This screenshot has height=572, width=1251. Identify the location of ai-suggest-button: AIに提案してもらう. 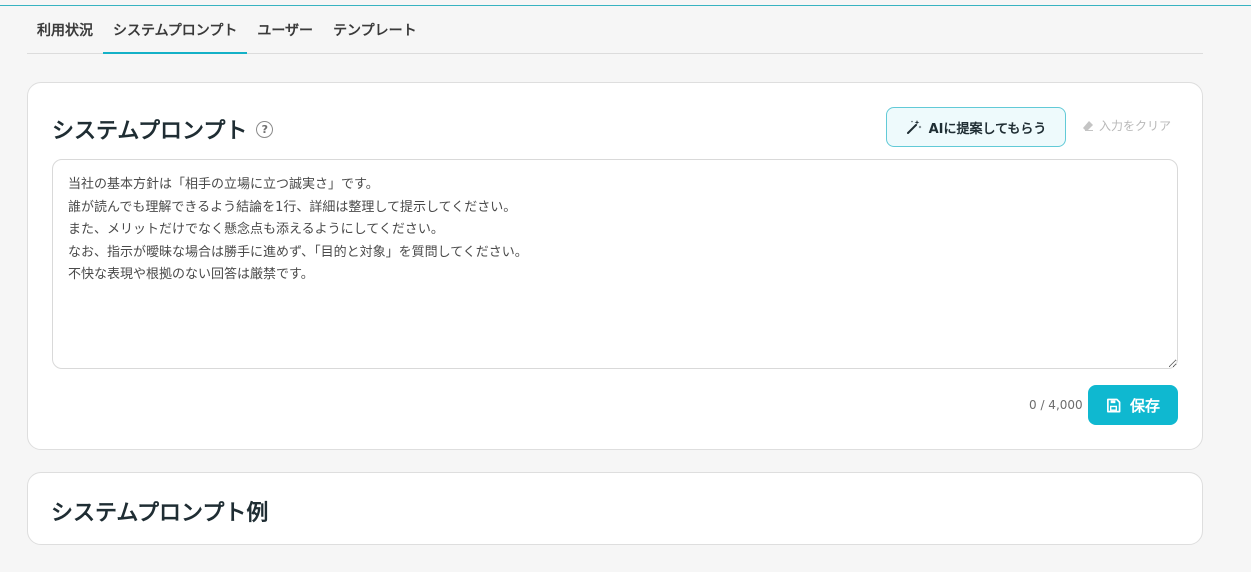
(976, 127).